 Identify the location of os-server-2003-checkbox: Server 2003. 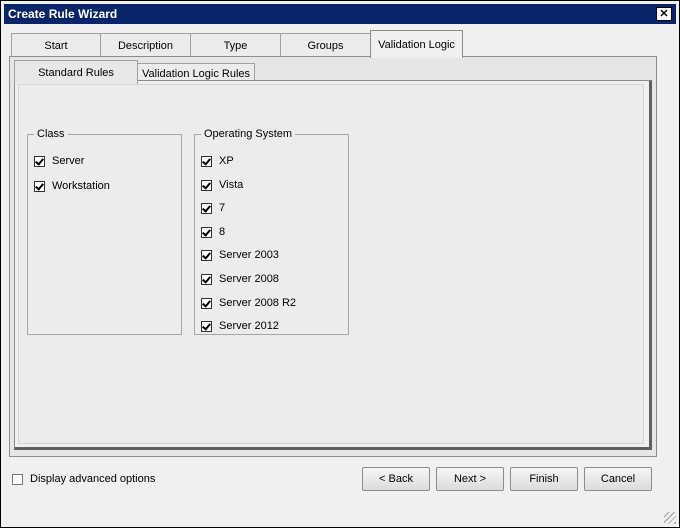
(240, 255).